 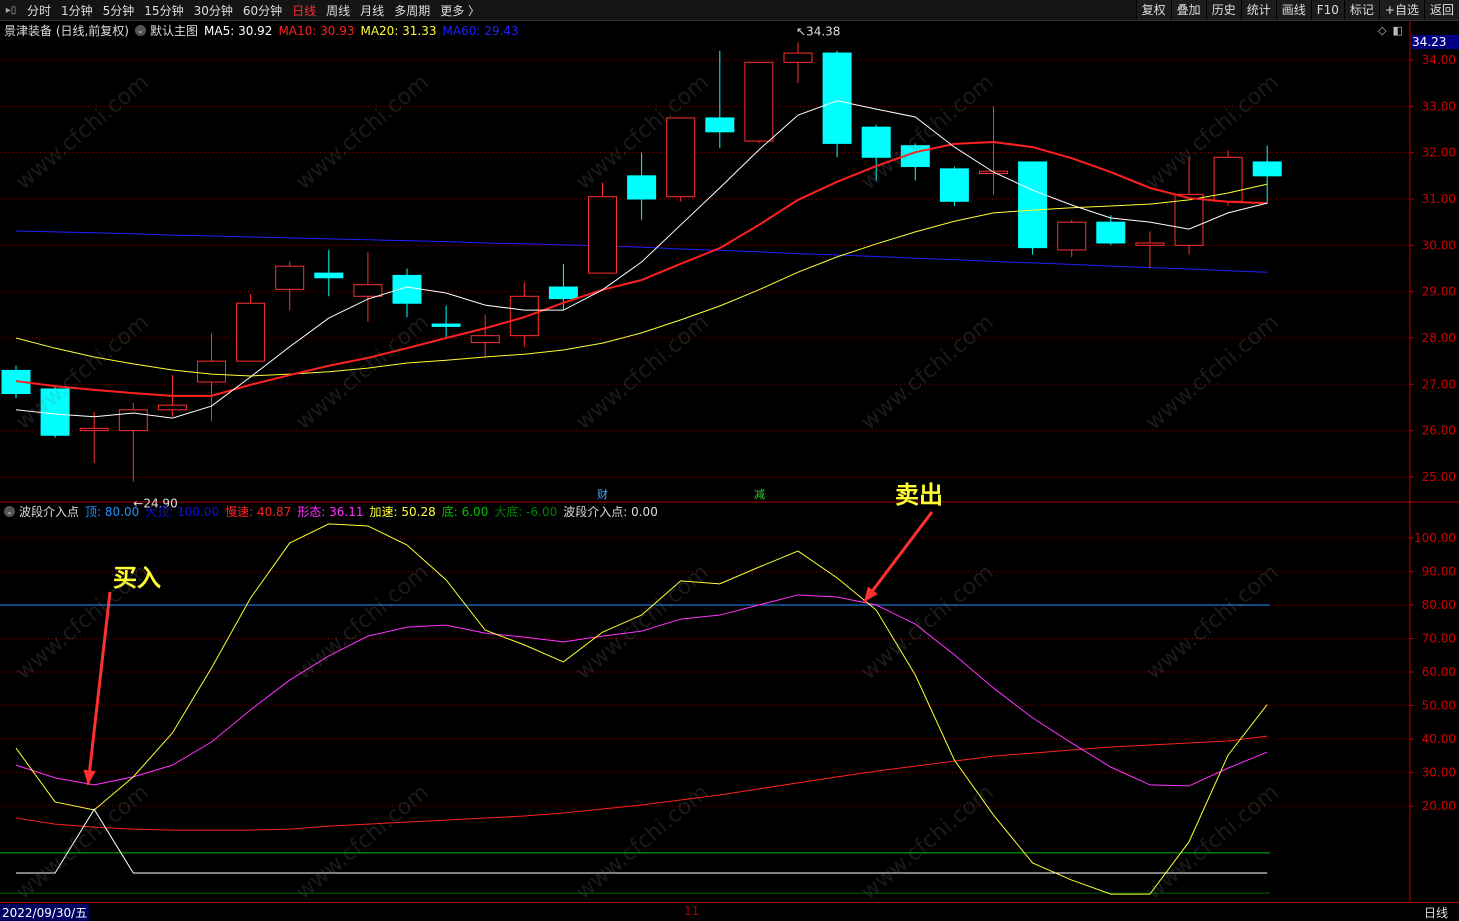 I want to click on indicator-tick-label: 40.00, so click(x=1439, y=739).